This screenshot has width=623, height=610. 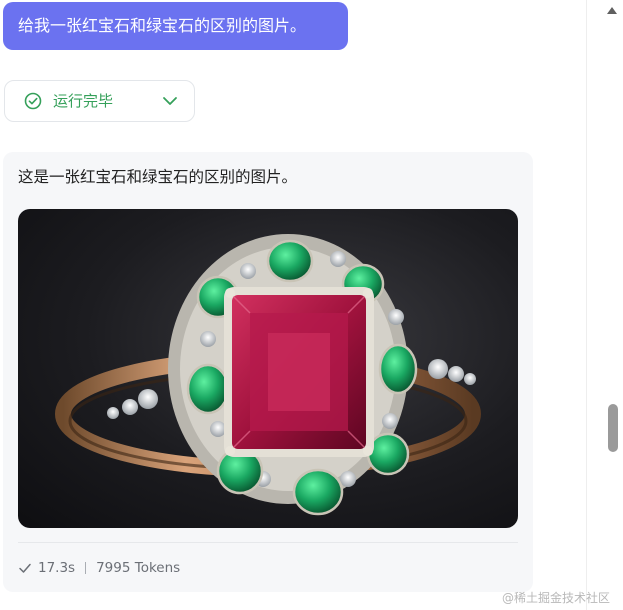 I want to click on meta-separator, so click(x=86, y=568).